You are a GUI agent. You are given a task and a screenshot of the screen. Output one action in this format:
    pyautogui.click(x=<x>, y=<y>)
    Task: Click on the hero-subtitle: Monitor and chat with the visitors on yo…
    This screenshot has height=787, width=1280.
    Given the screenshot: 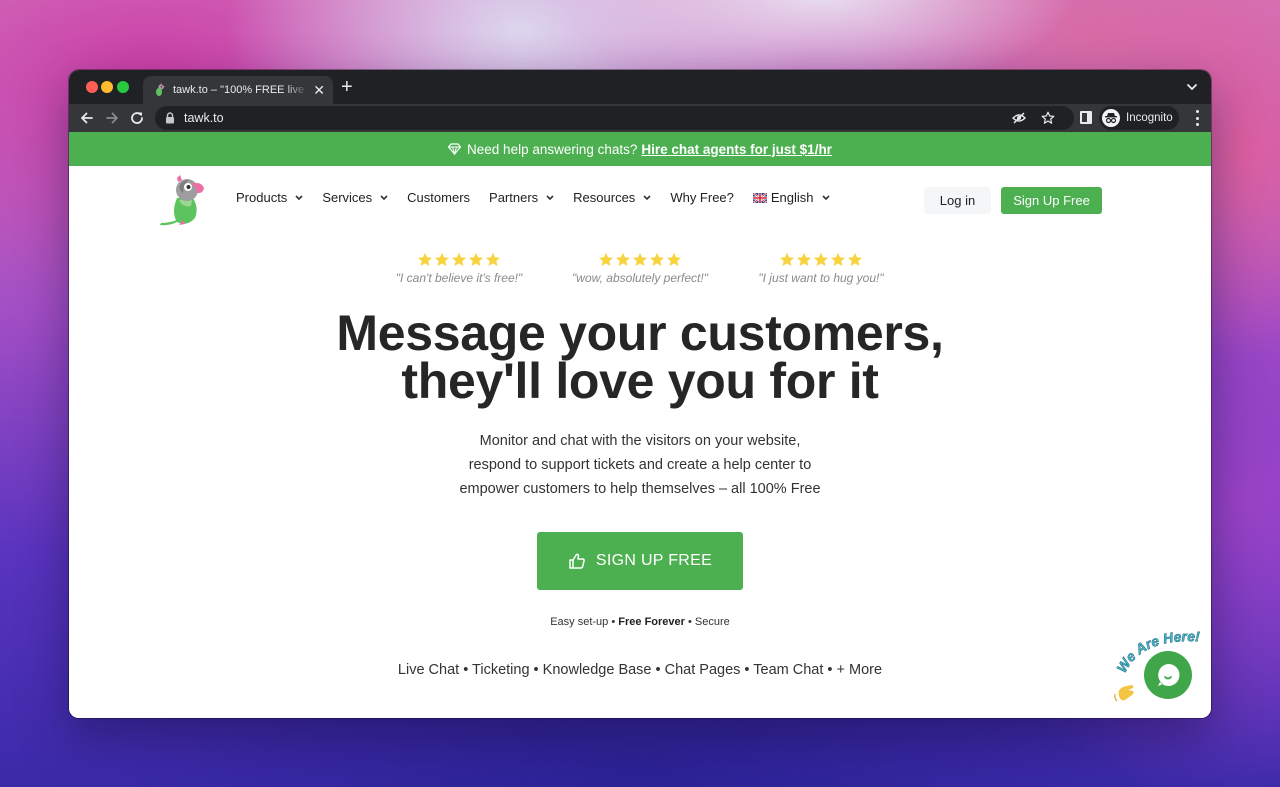 What is the action you would take?
    pyautogui.click(x=640, y=465)
    